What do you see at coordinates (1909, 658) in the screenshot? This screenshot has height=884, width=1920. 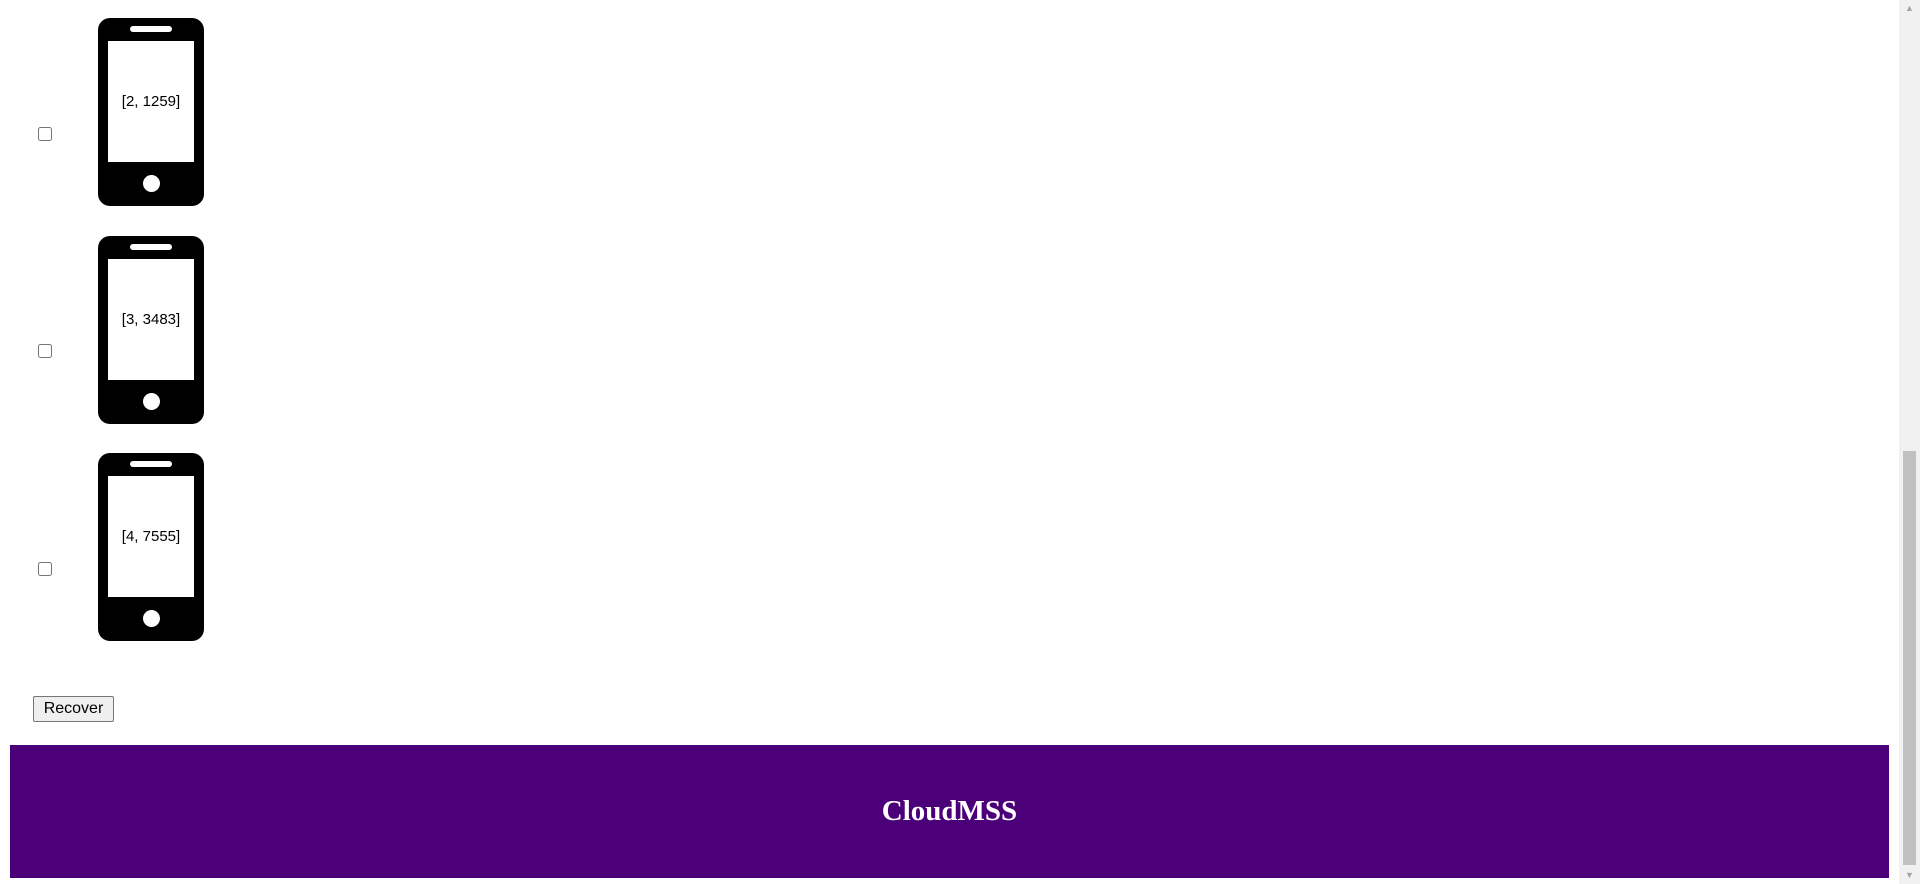 I see `scrollbar-thumb` at bounding box center [1909, 658].